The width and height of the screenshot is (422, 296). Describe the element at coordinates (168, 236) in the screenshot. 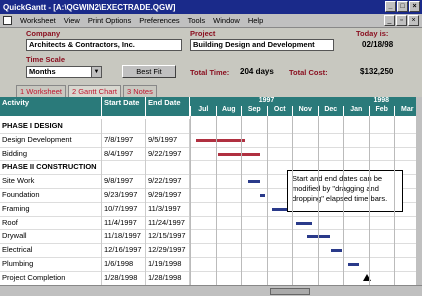

I see `end-date-cell: 12/15/1997` at that location.